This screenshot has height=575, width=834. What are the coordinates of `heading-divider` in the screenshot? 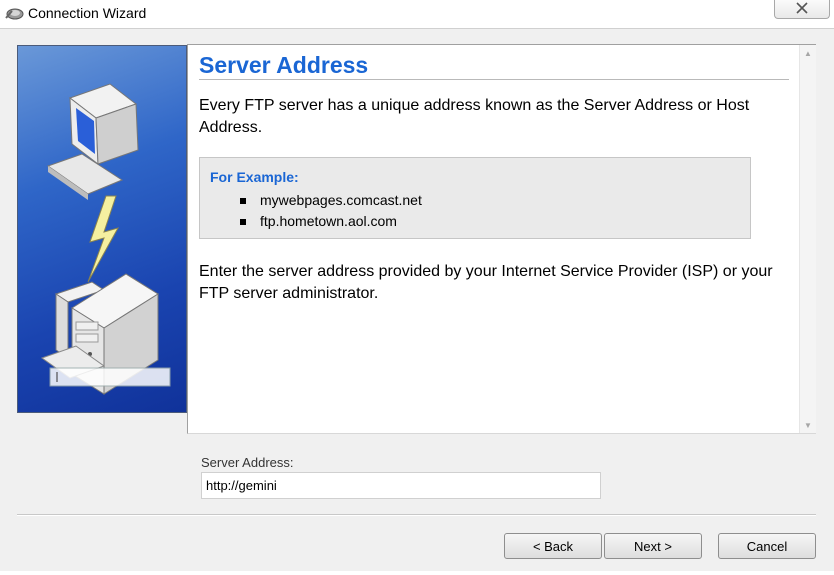 It's located at (494, 79).